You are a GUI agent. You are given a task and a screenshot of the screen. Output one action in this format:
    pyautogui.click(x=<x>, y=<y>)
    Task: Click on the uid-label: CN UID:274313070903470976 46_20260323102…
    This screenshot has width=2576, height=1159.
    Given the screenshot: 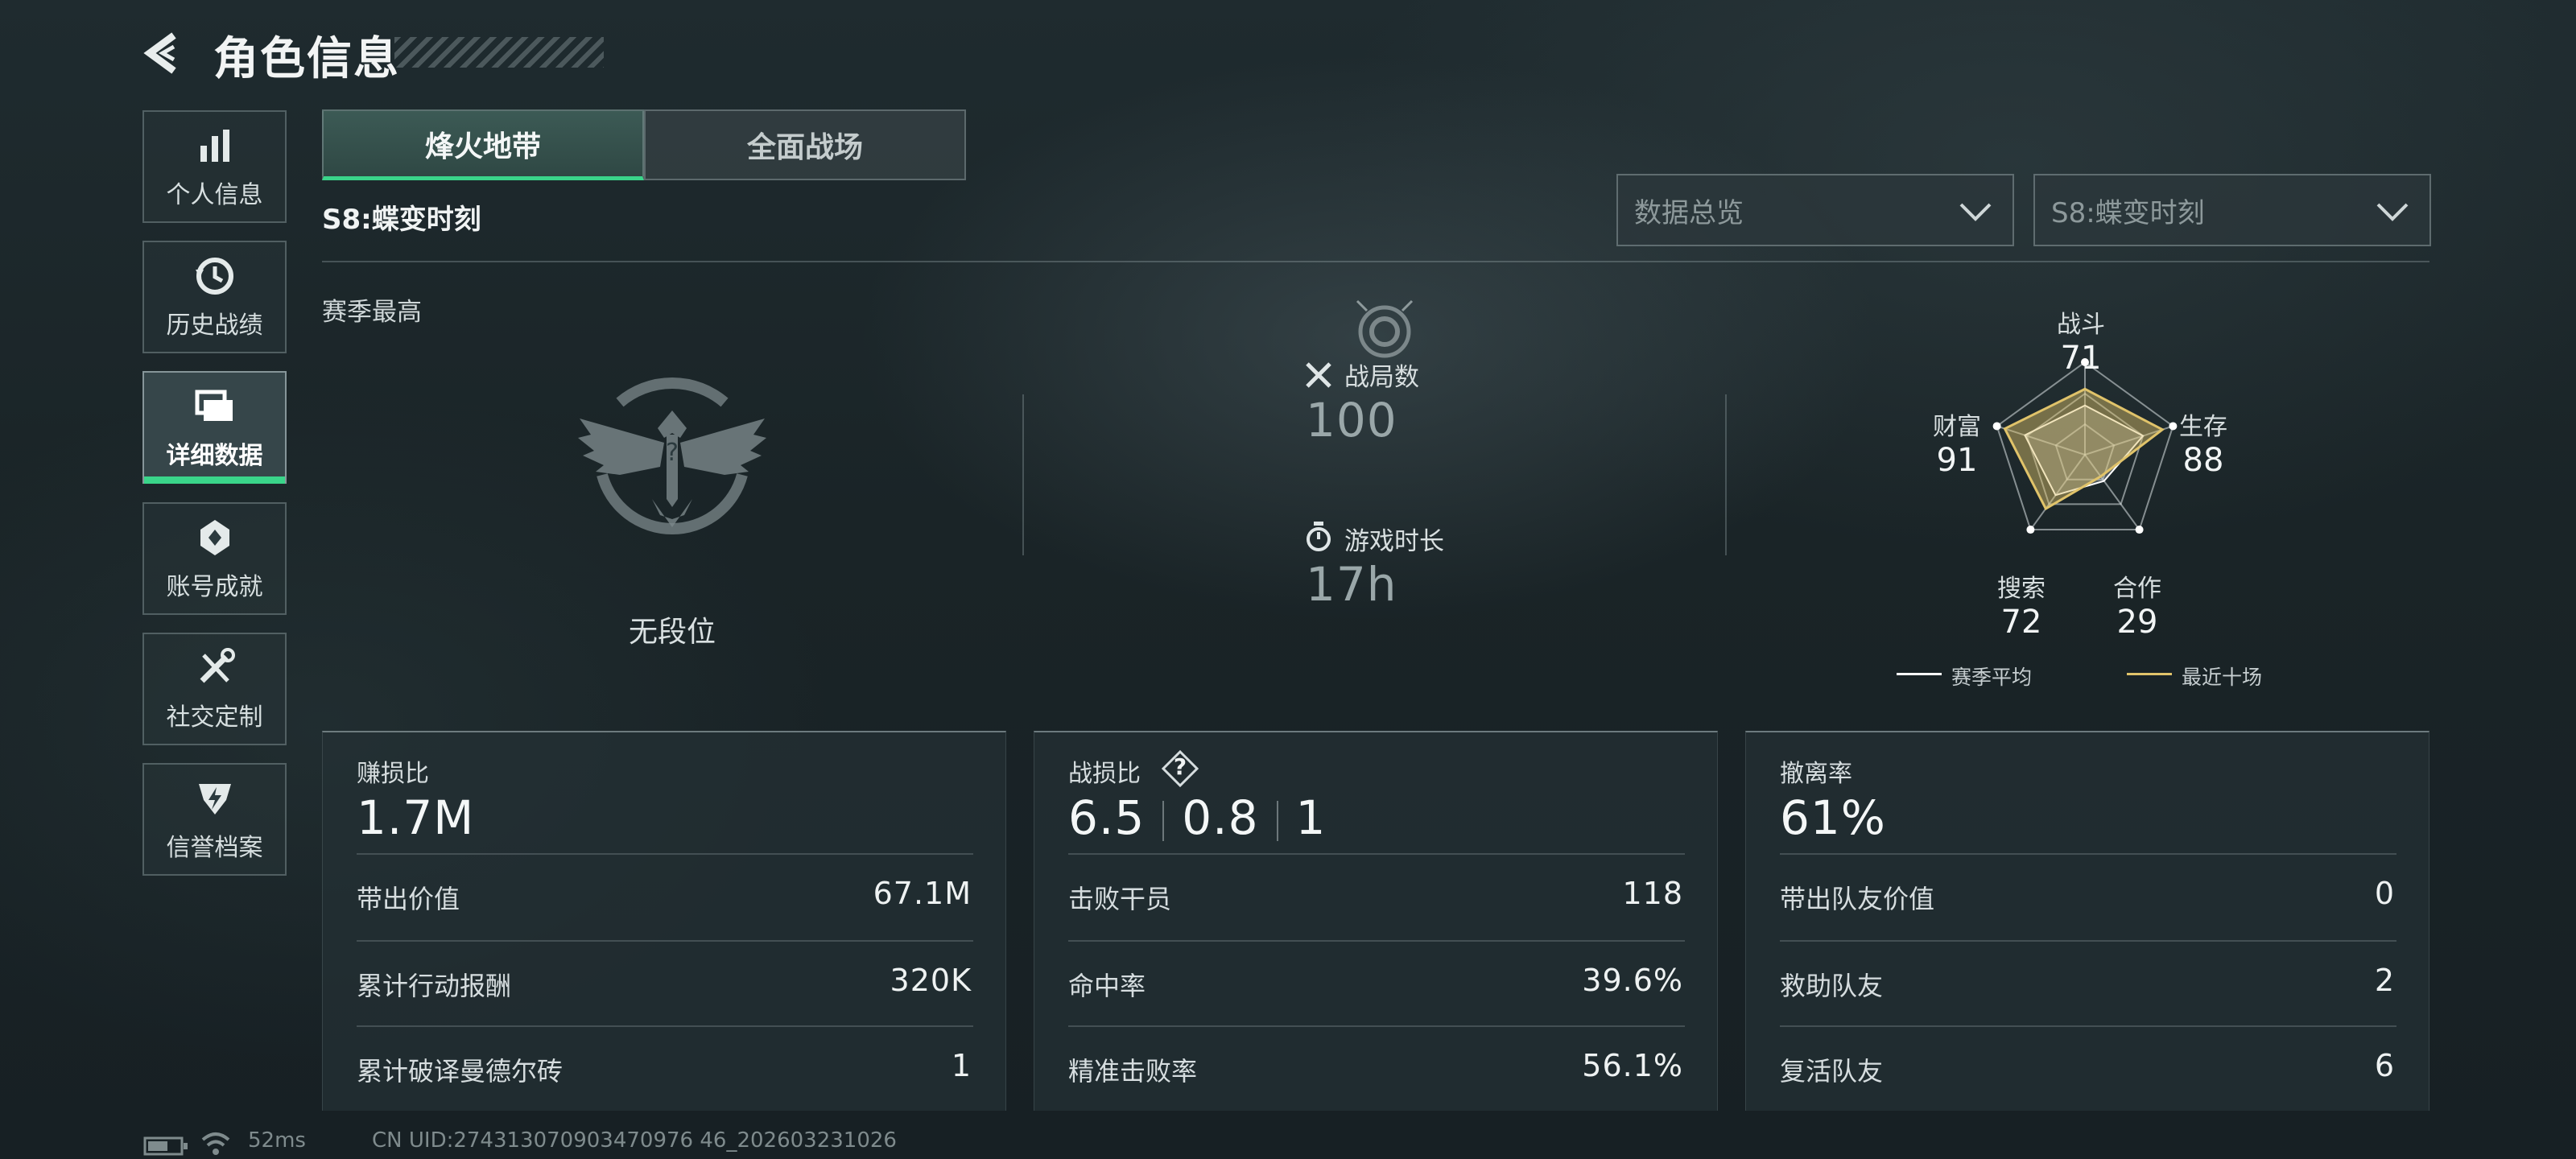 What is the action you would take?
    pyautogui.click(x=634, y=1140)
    